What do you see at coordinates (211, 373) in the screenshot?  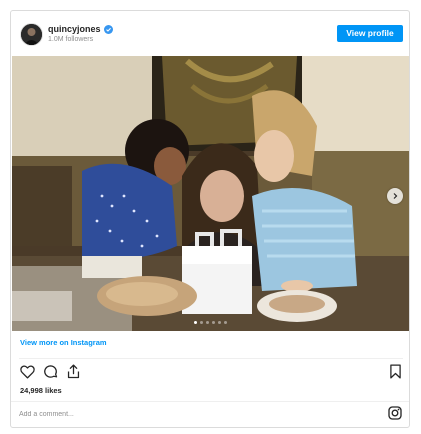 I see `post-actions` at bounding box center [211, 373].